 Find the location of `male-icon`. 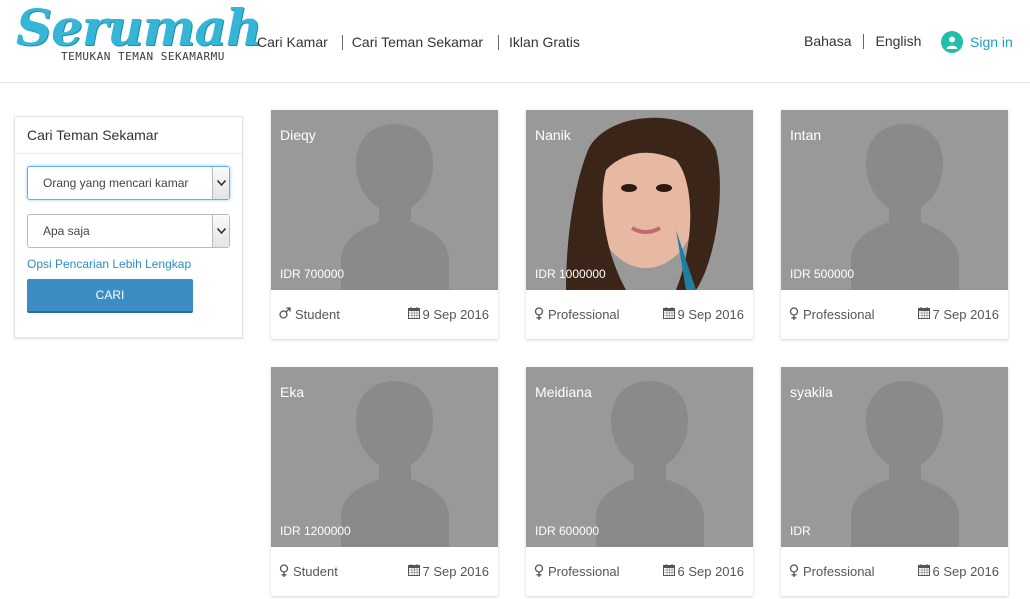

male-icon is located at coordinates (285, 314).